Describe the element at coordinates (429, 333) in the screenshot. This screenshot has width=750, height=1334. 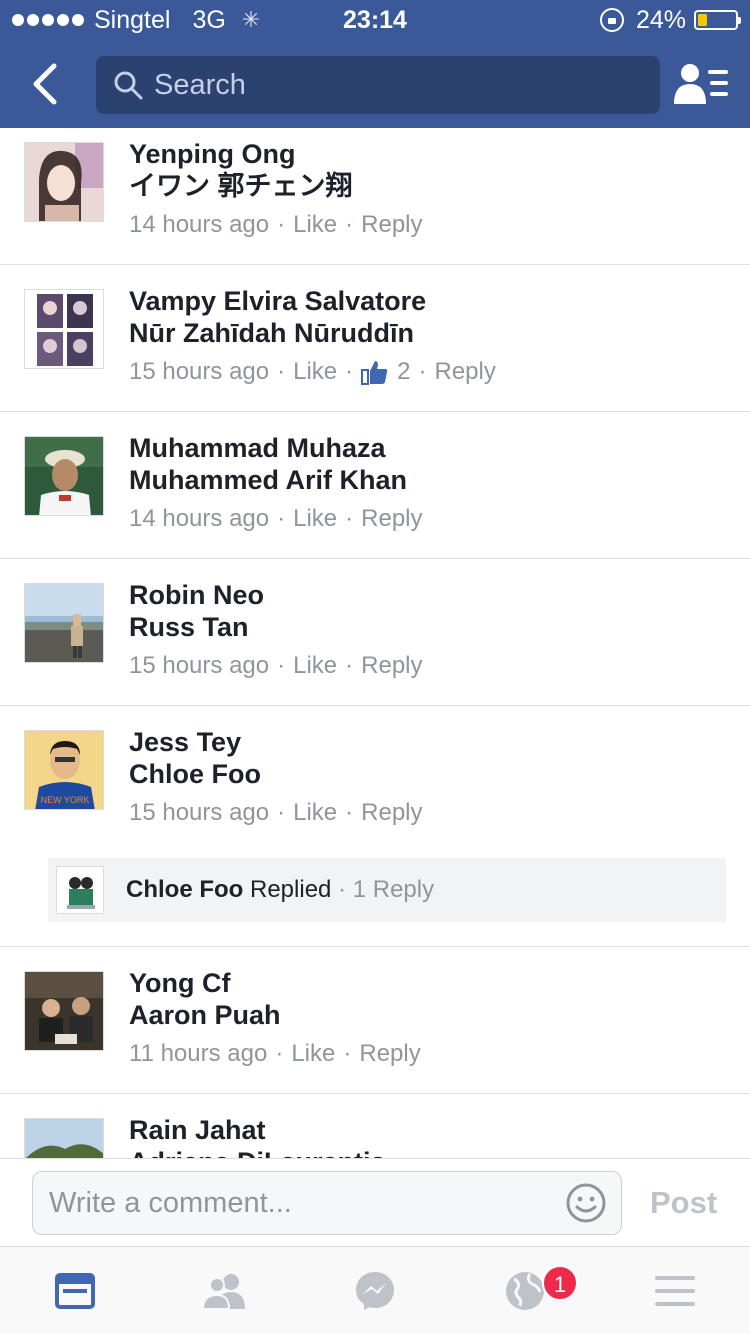
I see `comment-text: Nūr Zahīdah Nūruddīn` at that location.